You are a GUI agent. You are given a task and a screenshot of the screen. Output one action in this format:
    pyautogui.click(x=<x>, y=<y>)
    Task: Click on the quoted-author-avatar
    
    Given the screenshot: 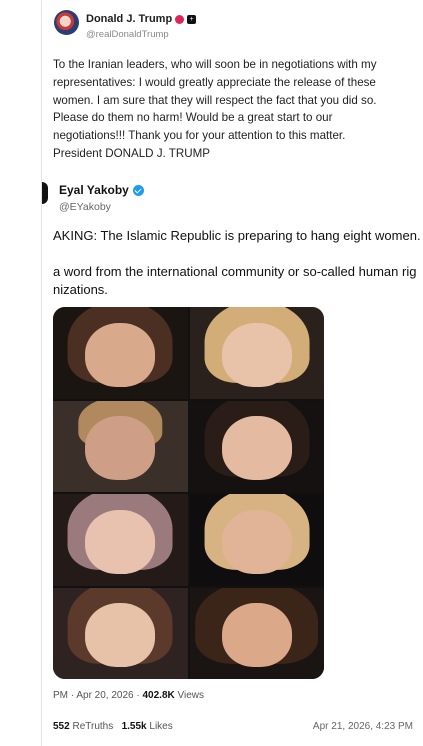 What is the action you would take?
    pyautogui.click(x=45, y=193)
    